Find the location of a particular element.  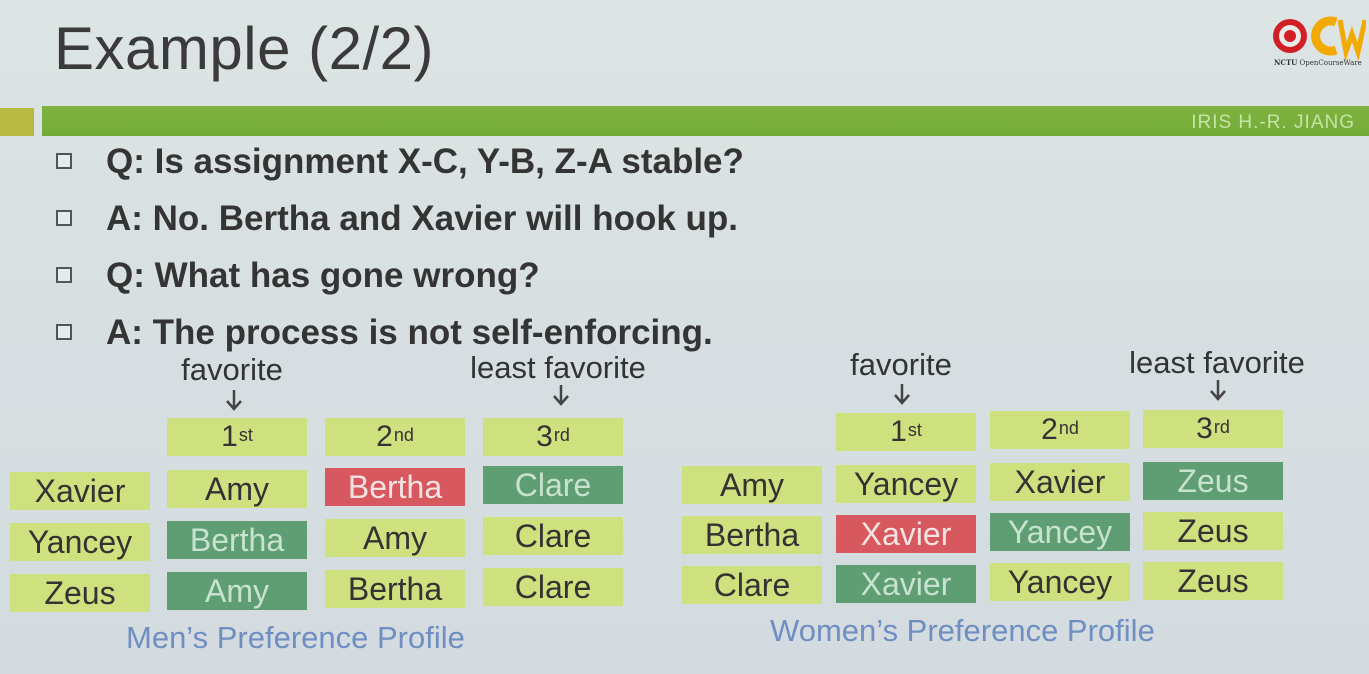

women-profile-caption: Women’s Preference Profile is located at coordinates (962, 630).